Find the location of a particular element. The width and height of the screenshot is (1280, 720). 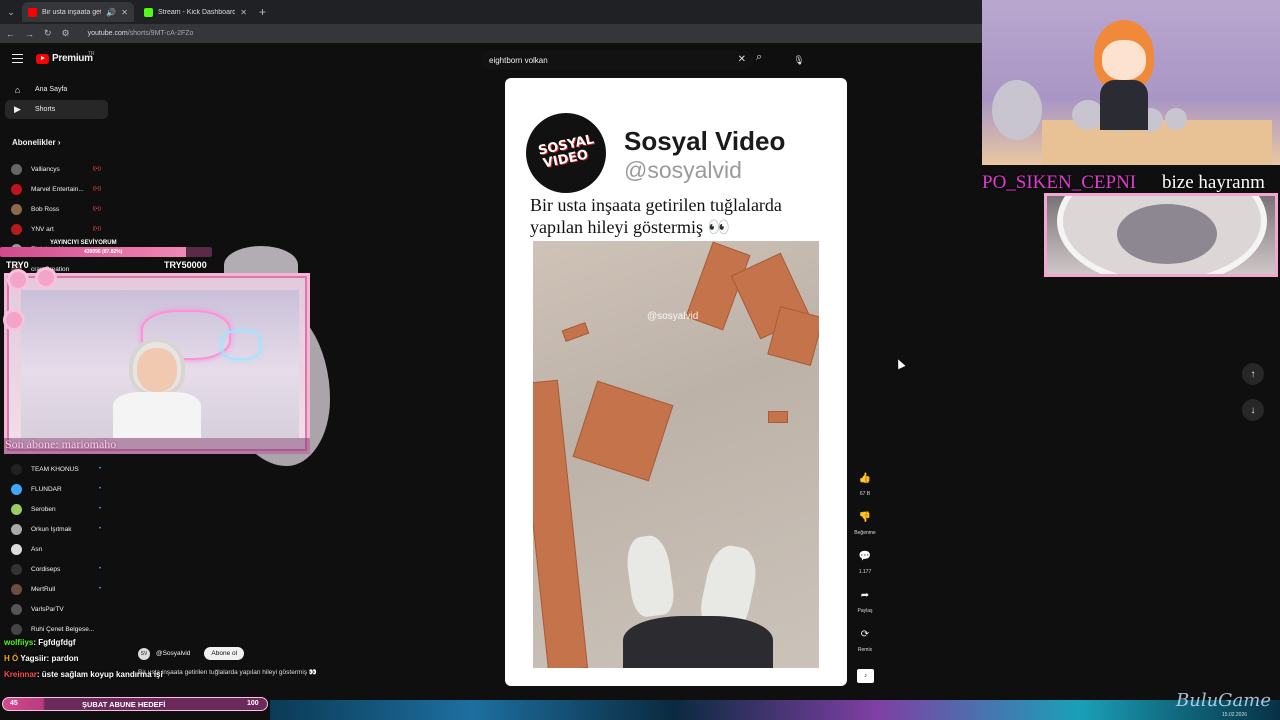

brick-wall is located at coordinates (561, 523).